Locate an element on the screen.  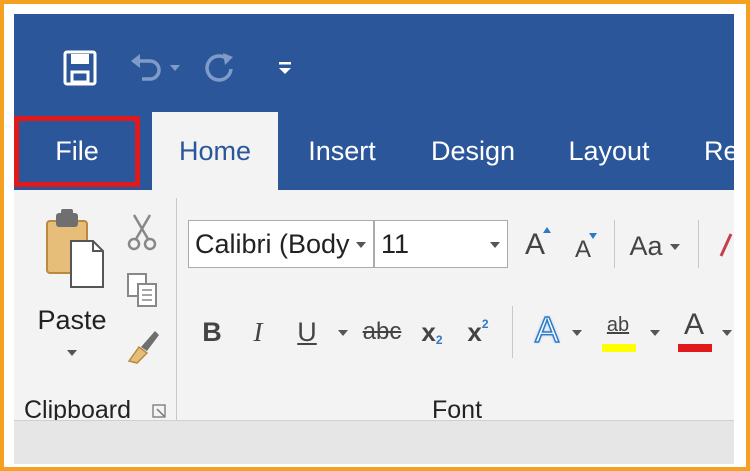
font-size-dropdown-icon is located at coordinates (495, 245).